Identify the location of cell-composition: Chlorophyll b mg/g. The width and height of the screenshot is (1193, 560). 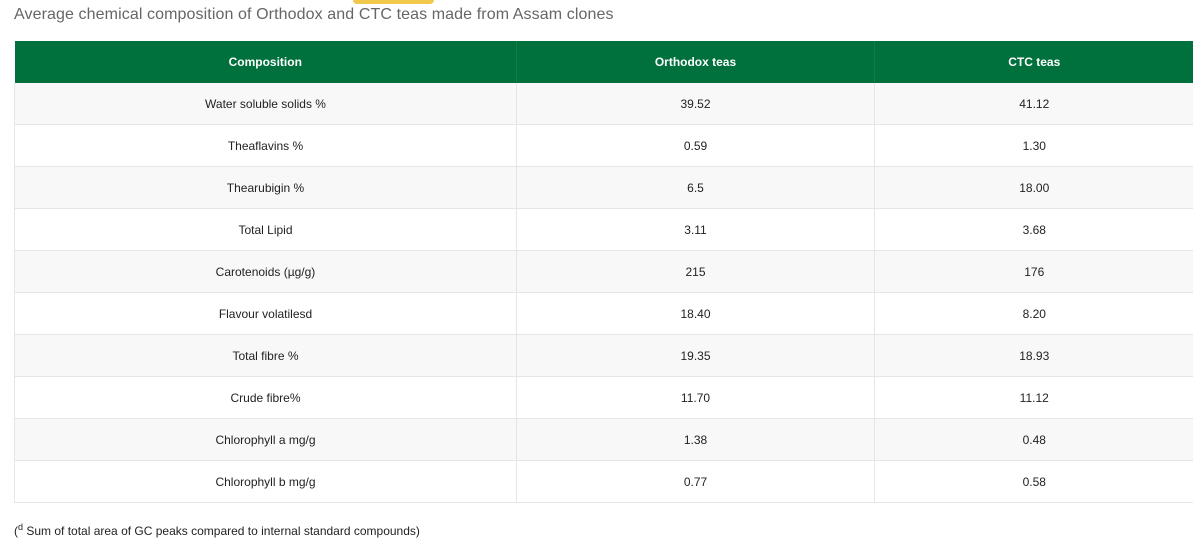
(265, 481).